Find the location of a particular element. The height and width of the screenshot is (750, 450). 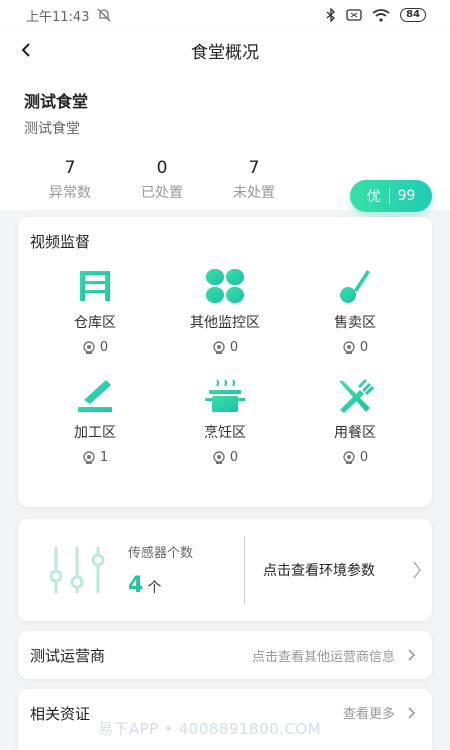

stat-unhandled: 7 未处置 is located at coordinates (254, 180).